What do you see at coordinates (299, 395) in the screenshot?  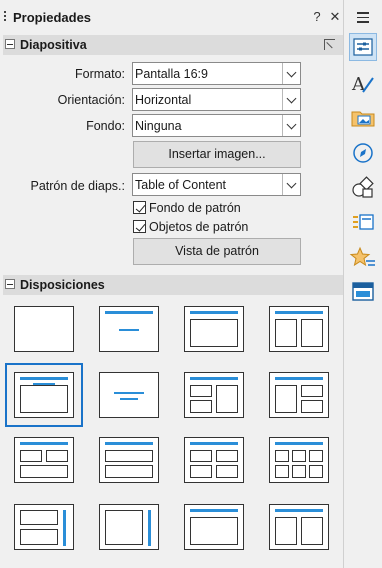 I see `layout-title-content-2content` at bounding box center [299, 395].